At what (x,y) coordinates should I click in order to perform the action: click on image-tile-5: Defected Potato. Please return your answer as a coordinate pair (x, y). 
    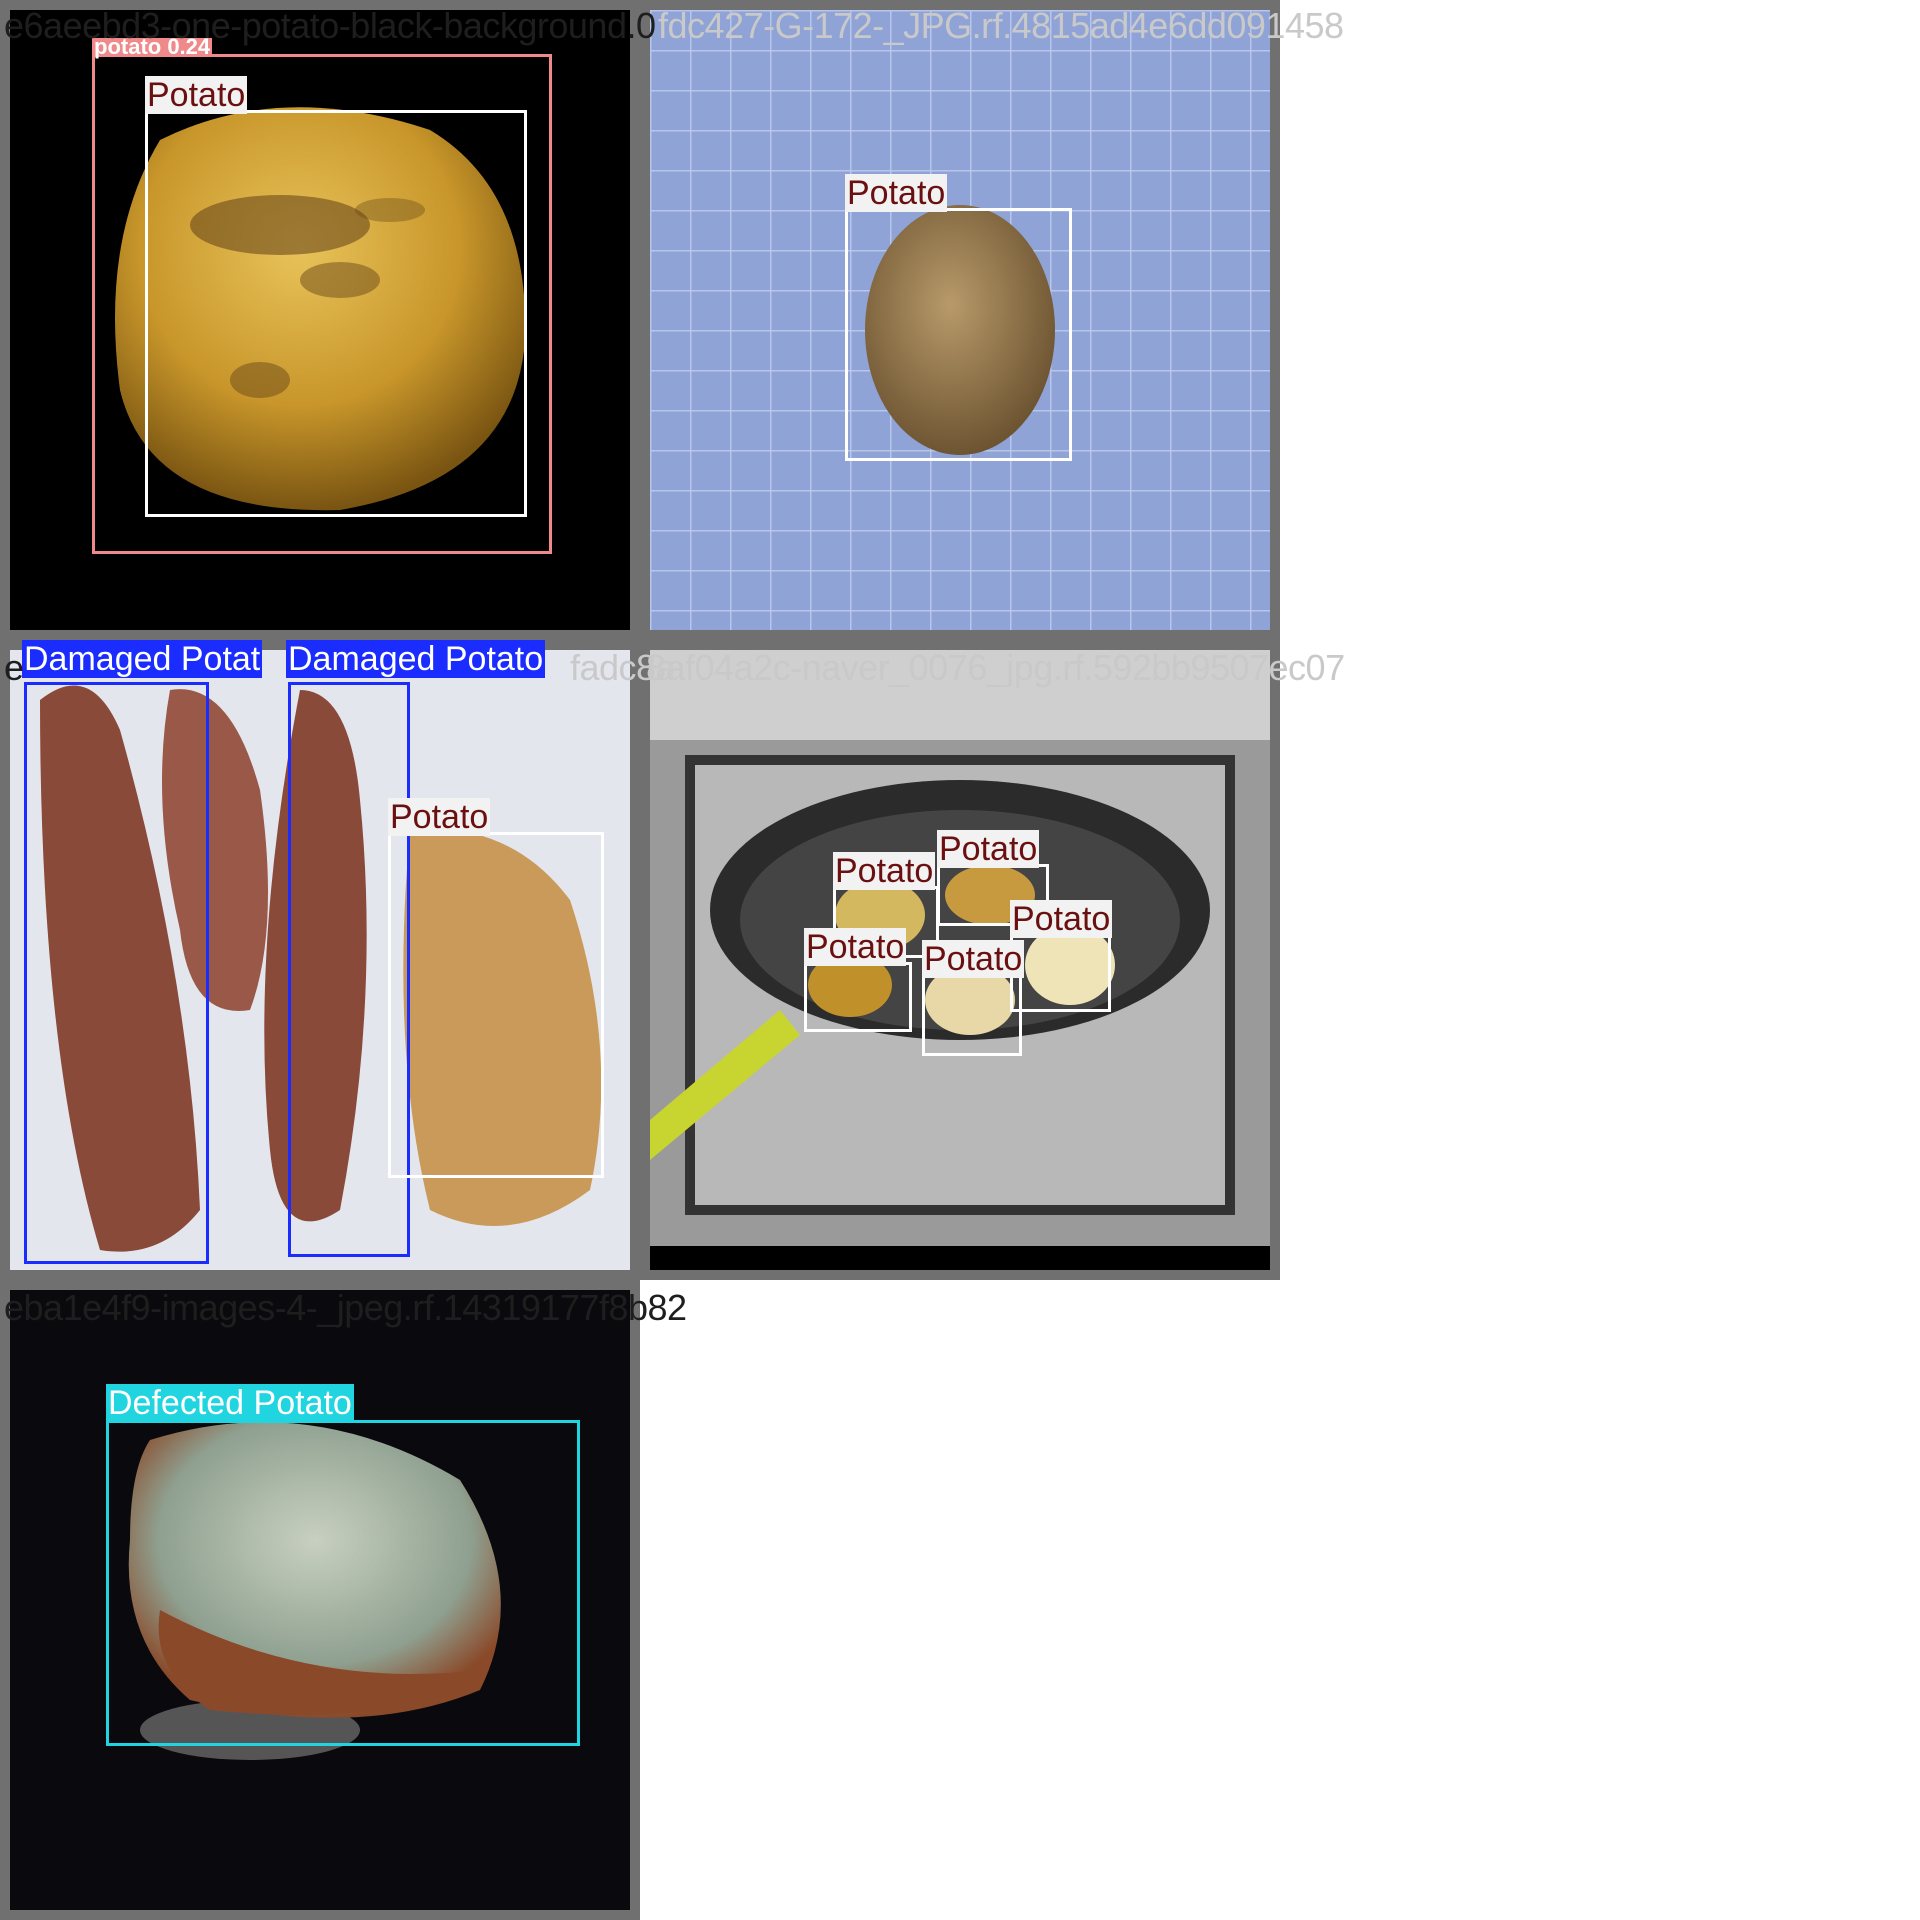
    Looking at the image, I should click on (320, 1600).